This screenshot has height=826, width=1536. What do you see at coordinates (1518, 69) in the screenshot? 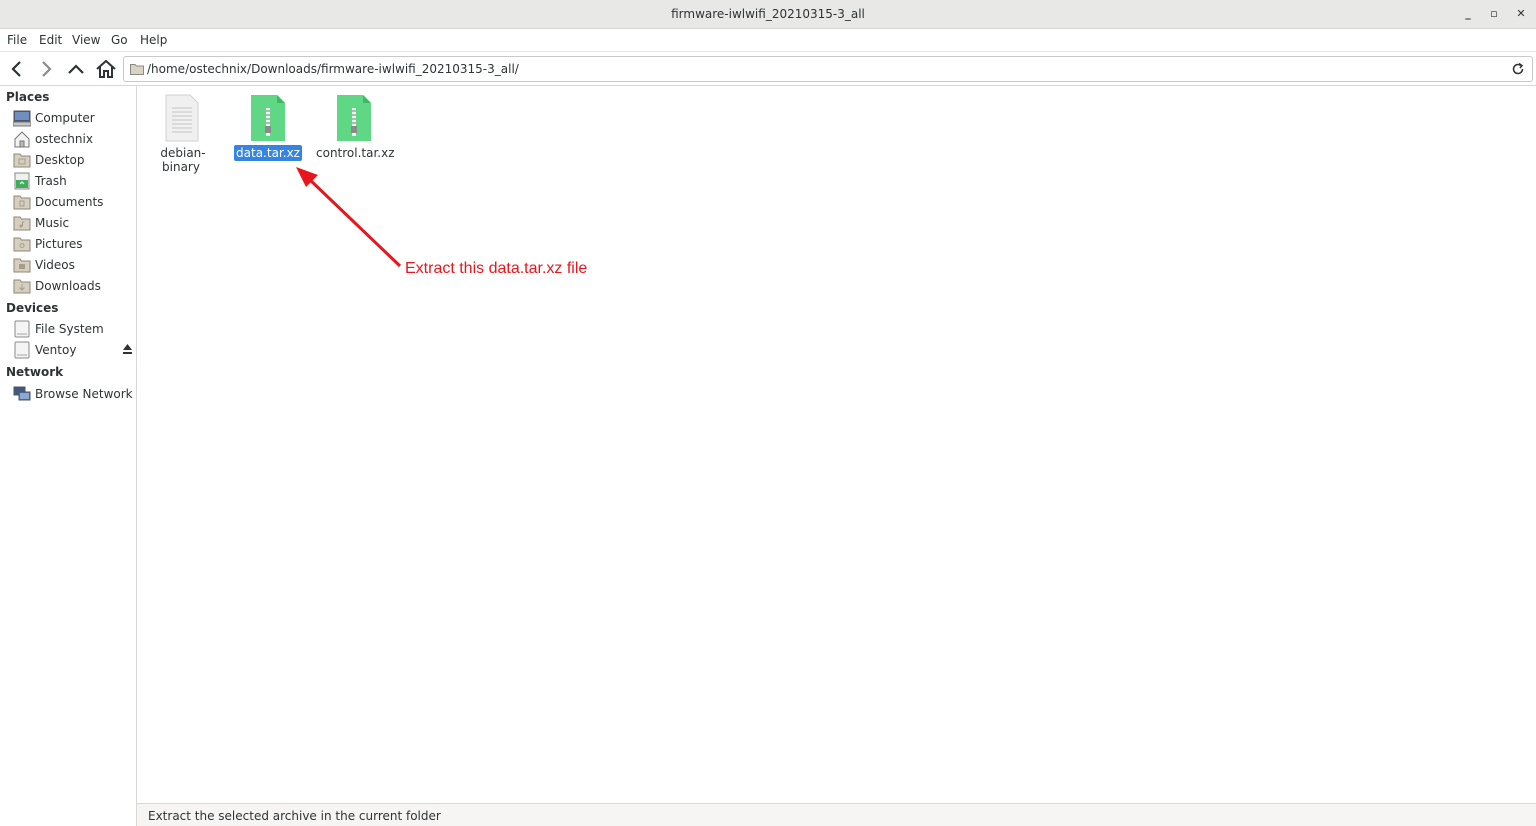
I see `reload-icon` at bounding box center [1518, 69].